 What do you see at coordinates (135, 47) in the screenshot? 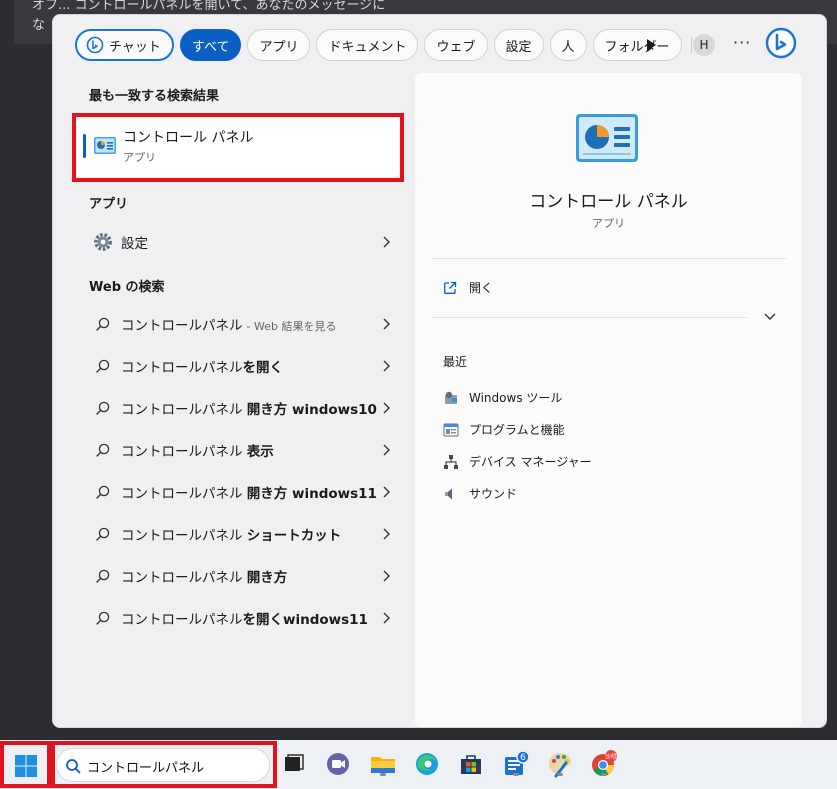
I see `chip-chat-label: チャット` at bounding box center [135, 47].